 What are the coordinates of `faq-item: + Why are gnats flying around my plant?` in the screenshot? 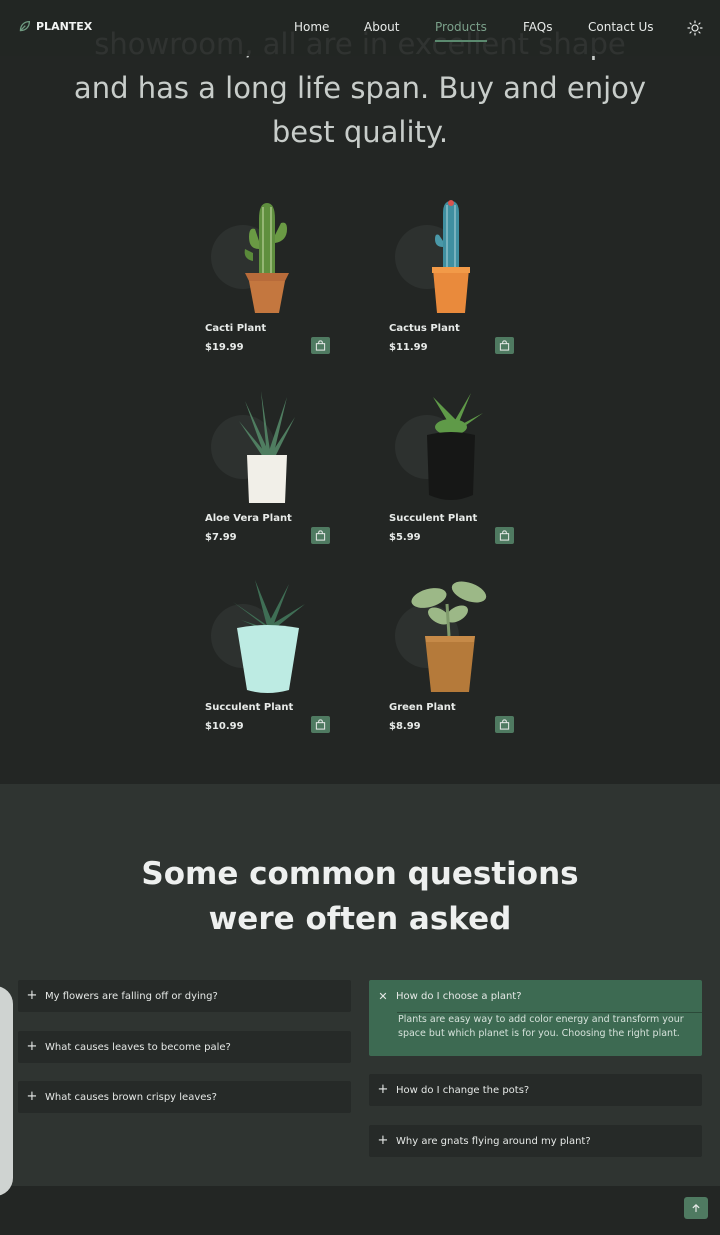 It's located at (535, 1141).